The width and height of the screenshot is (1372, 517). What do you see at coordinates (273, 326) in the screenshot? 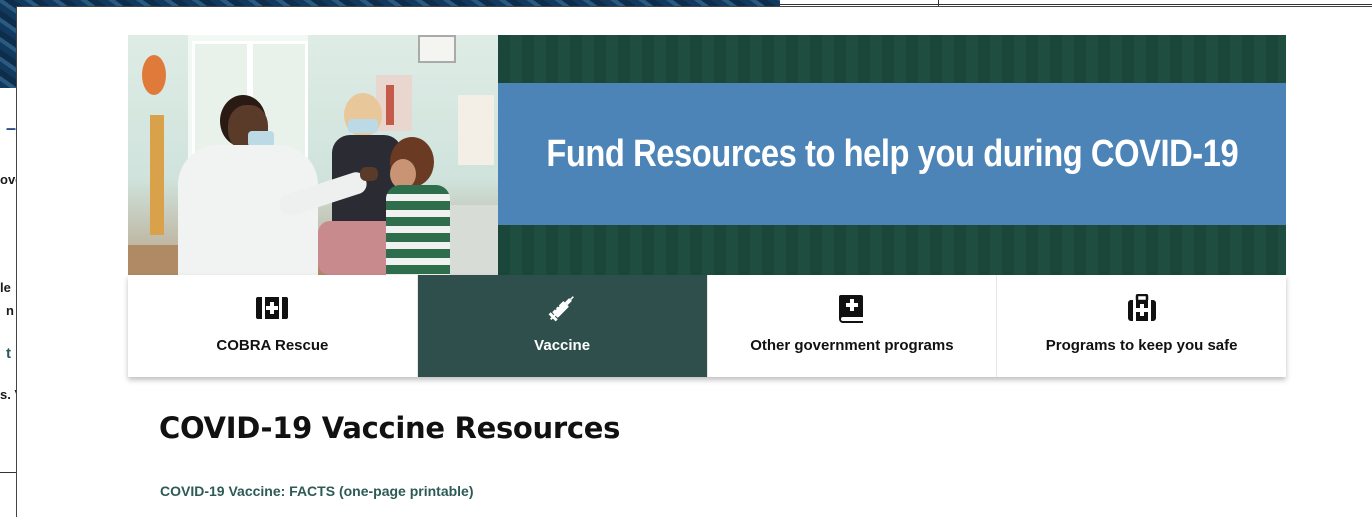
I see `tab-cobra-rescue: COBRA Rescue` at bounding box center [273, 326].